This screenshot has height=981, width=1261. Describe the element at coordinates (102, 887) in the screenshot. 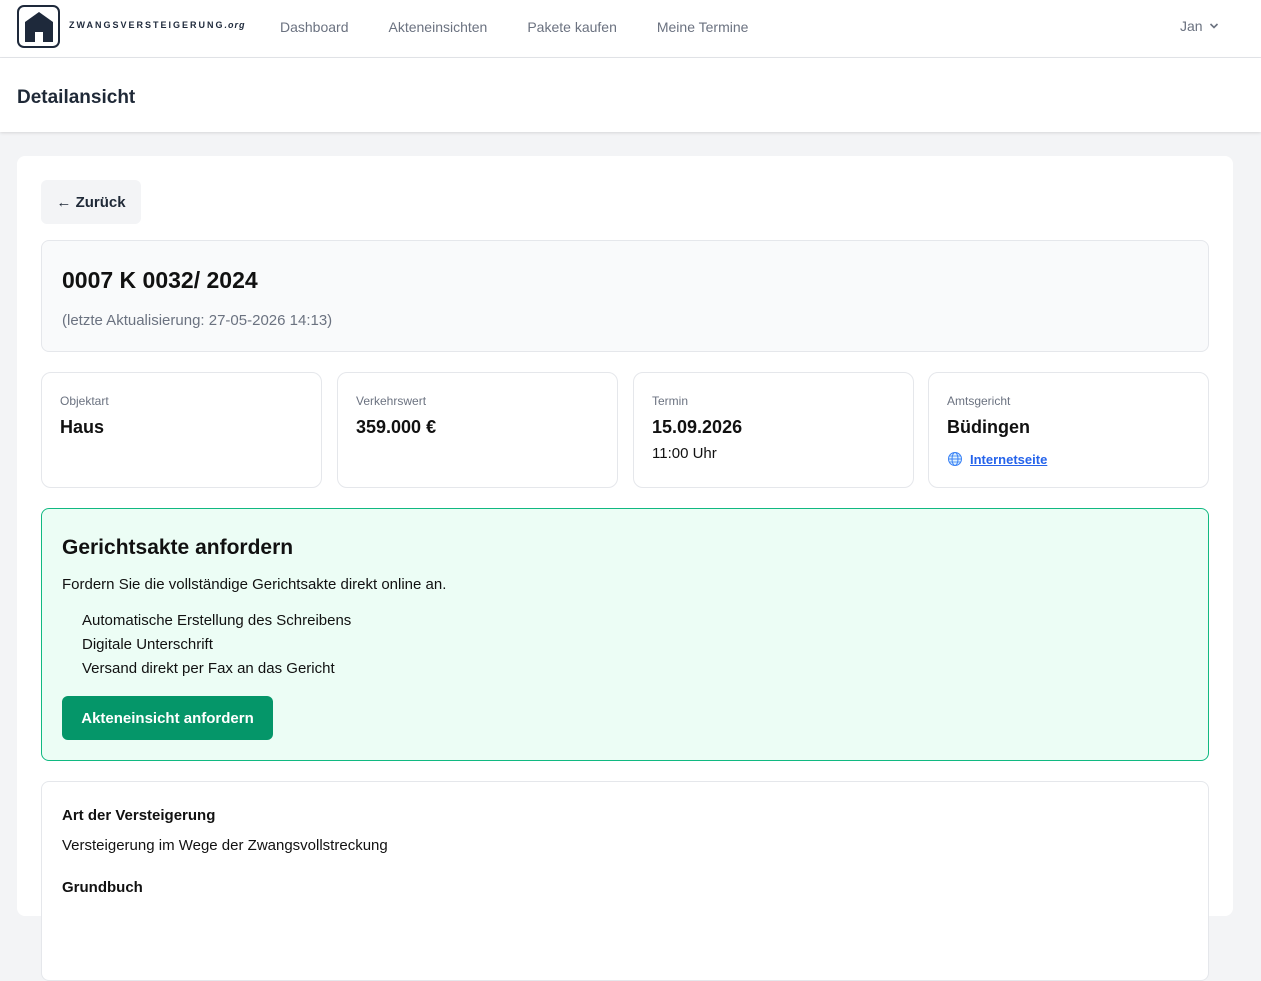

I see `grundbuch-heading: Grundbuch` at that location.